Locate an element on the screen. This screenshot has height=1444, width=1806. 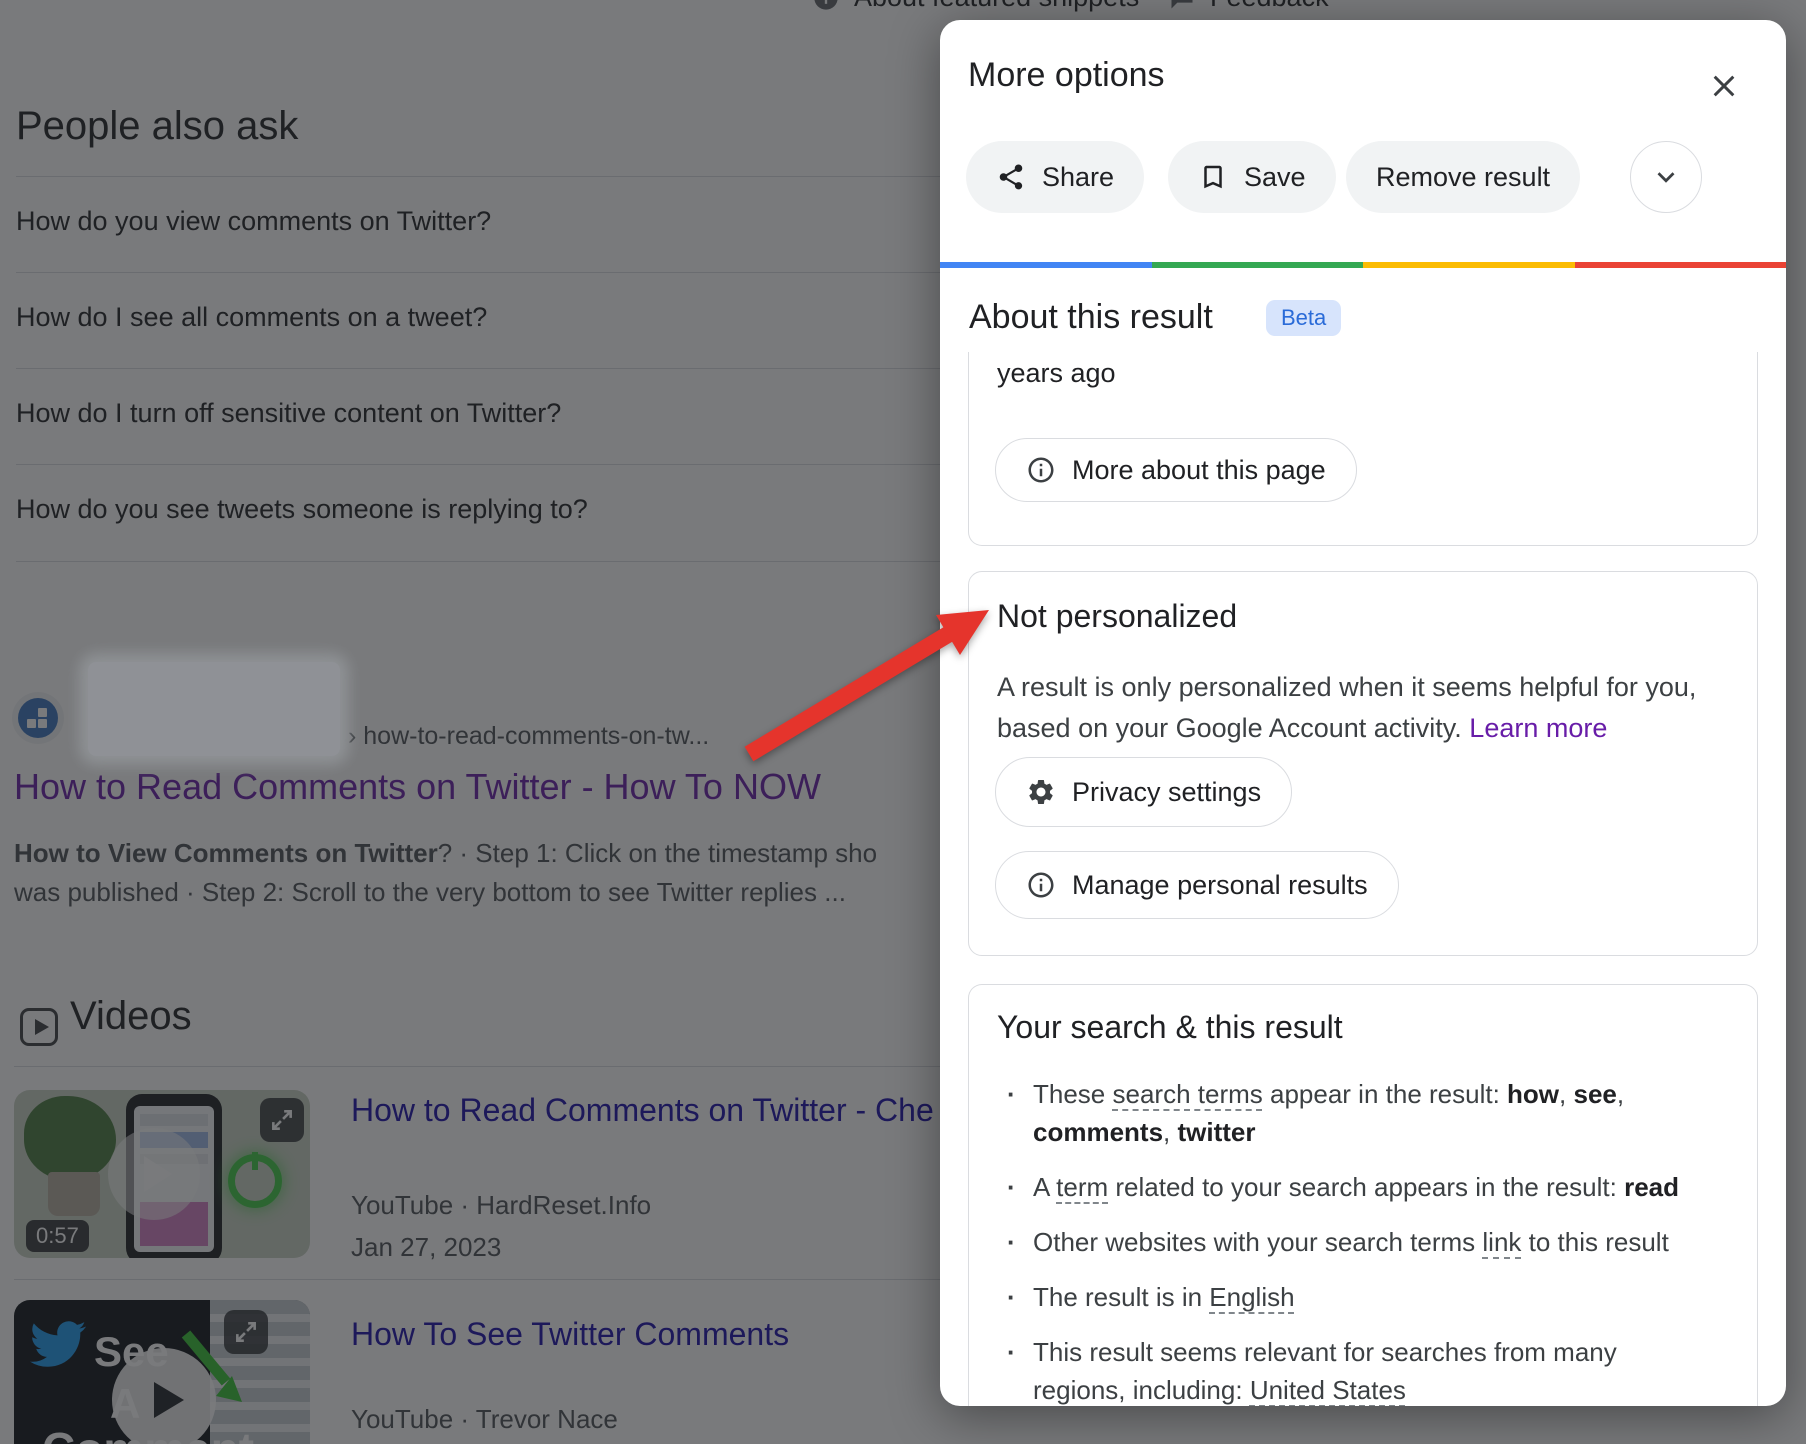
about-result-card: years ago More about this page is located at coordinates (1363, 449).